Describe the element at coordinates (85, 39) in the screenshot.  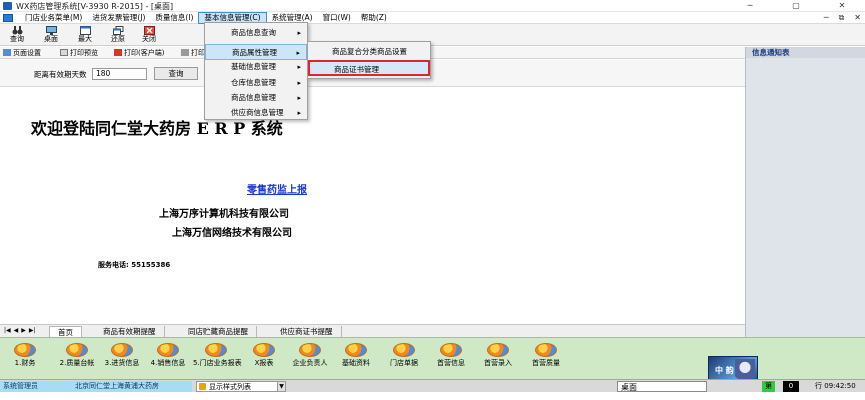
I see `maximize-label: 最大` at that location.